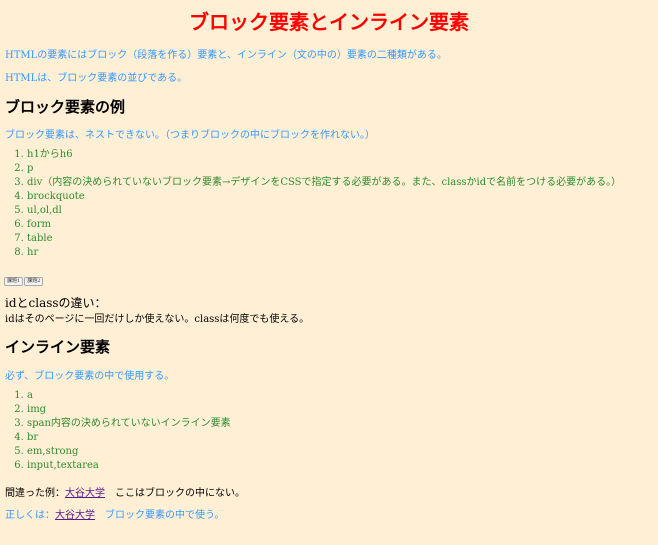 This screenshot has width=658, height=545. Describe the element at coordinates (190, 135) in the screenshot. I see `block-note: ブロック要素は、ネストできない。（つまりブロックの中にブロックを作れない。）` at that location.